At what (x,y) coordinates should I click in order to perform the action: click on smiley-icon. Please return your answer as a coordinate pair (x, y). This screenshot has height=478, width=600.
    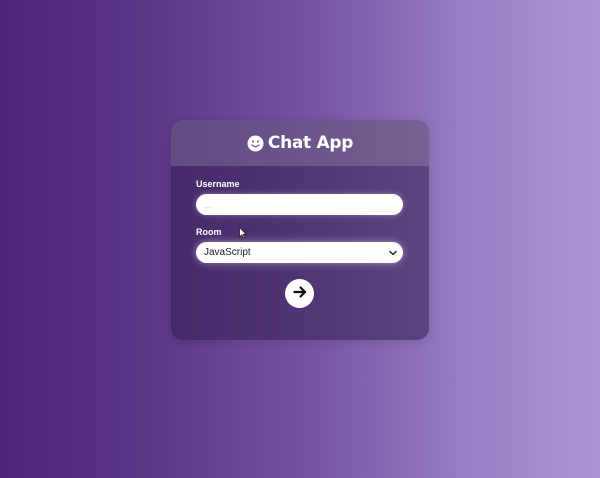
    Looking at the image, I should click on (255, 143).